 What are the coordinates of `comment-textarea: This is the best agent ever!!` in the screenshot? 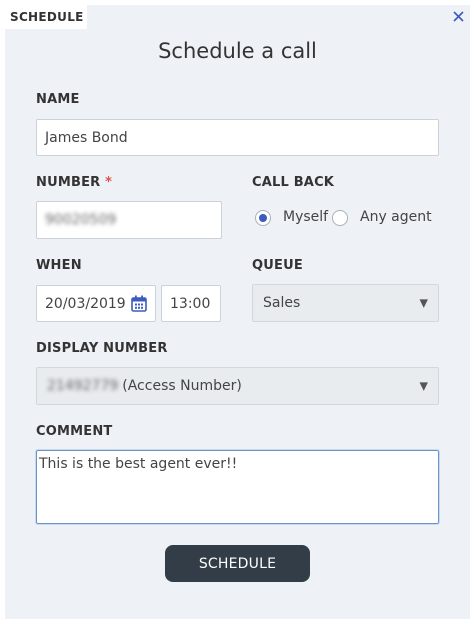 It's located at (237, 487).